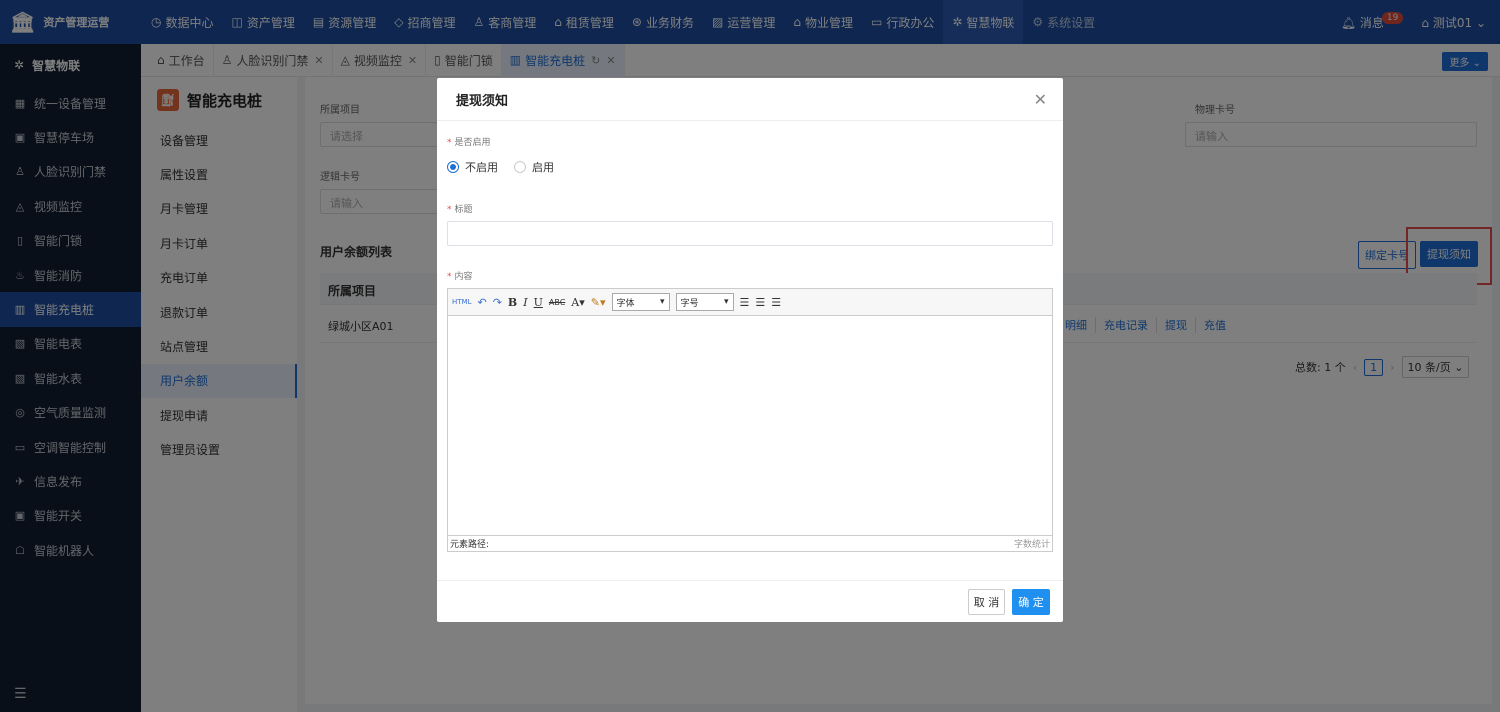 Image resolution: width=1500 pixels, height=712 pixels. What do you see at coordinates (497, 302) in the screenshot?
I see `redo-icon: ↷` at bounding box center [497, 302].